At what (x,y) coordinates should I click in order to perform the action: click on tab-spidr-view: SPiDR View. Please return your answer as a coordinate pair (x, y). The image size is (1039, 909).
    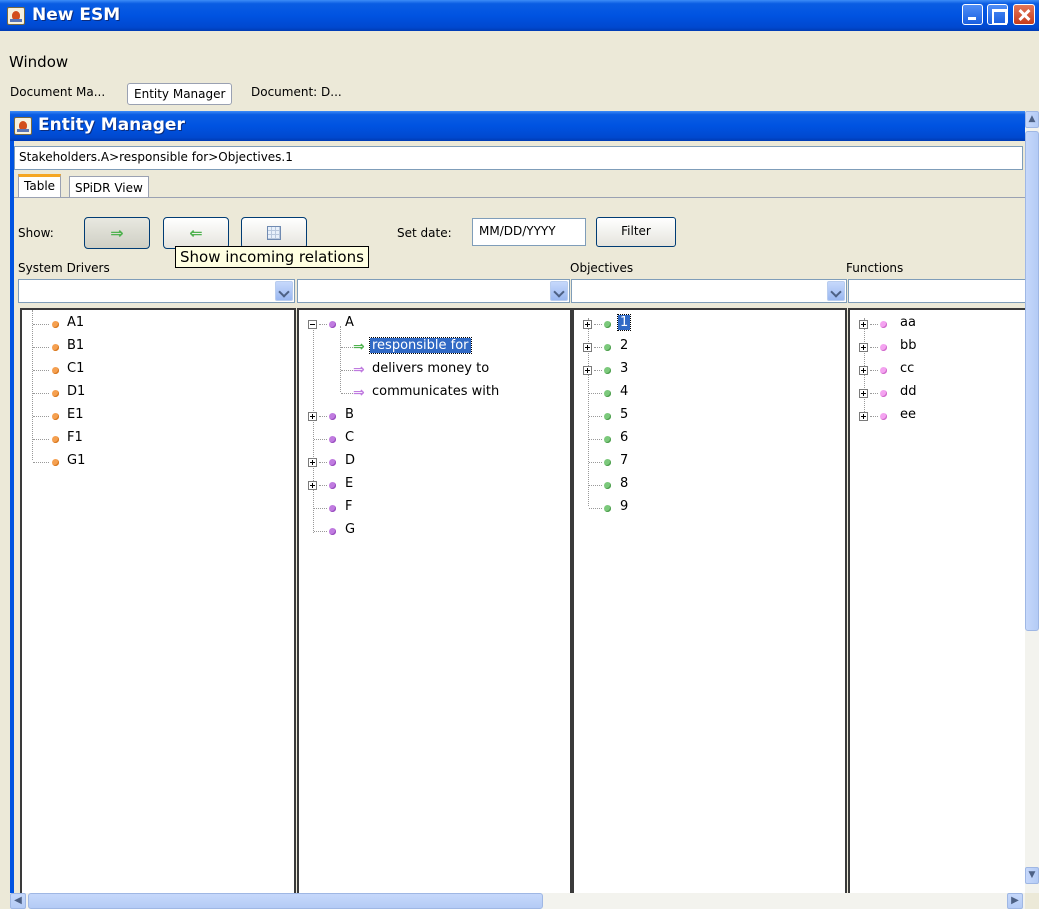
    Looking at the image, I should click on (109, 187).